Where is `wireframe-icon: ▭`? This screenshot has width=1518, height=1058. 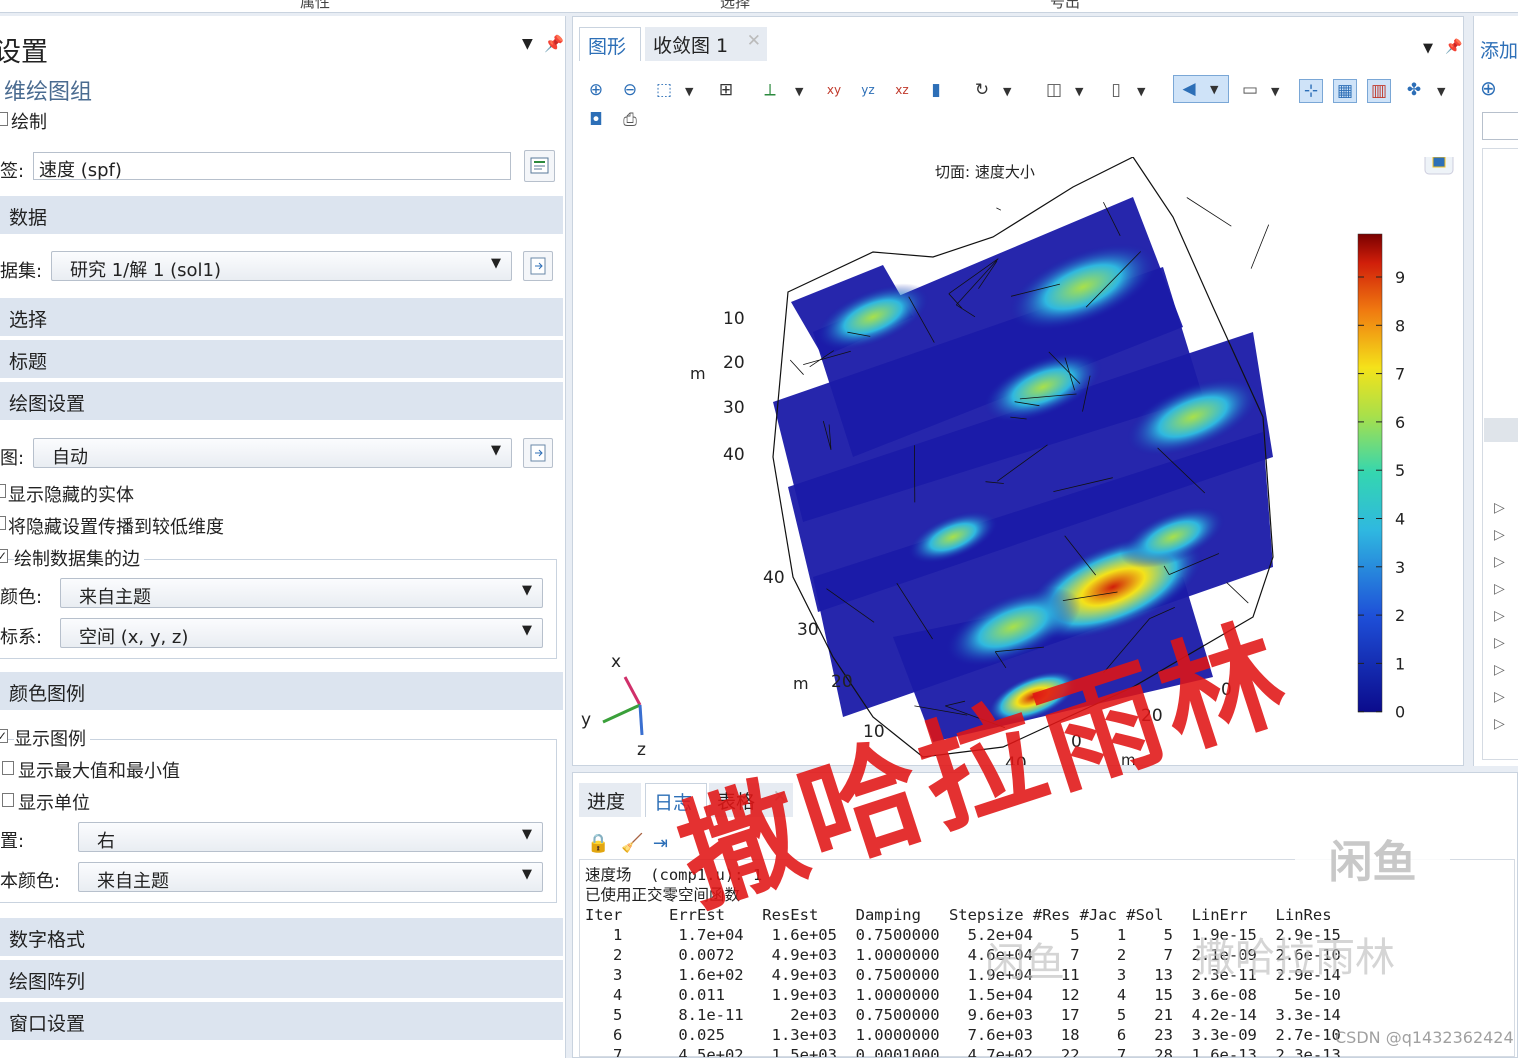
wireframe-icon: ▭ is located at coordinates (1250, 90).